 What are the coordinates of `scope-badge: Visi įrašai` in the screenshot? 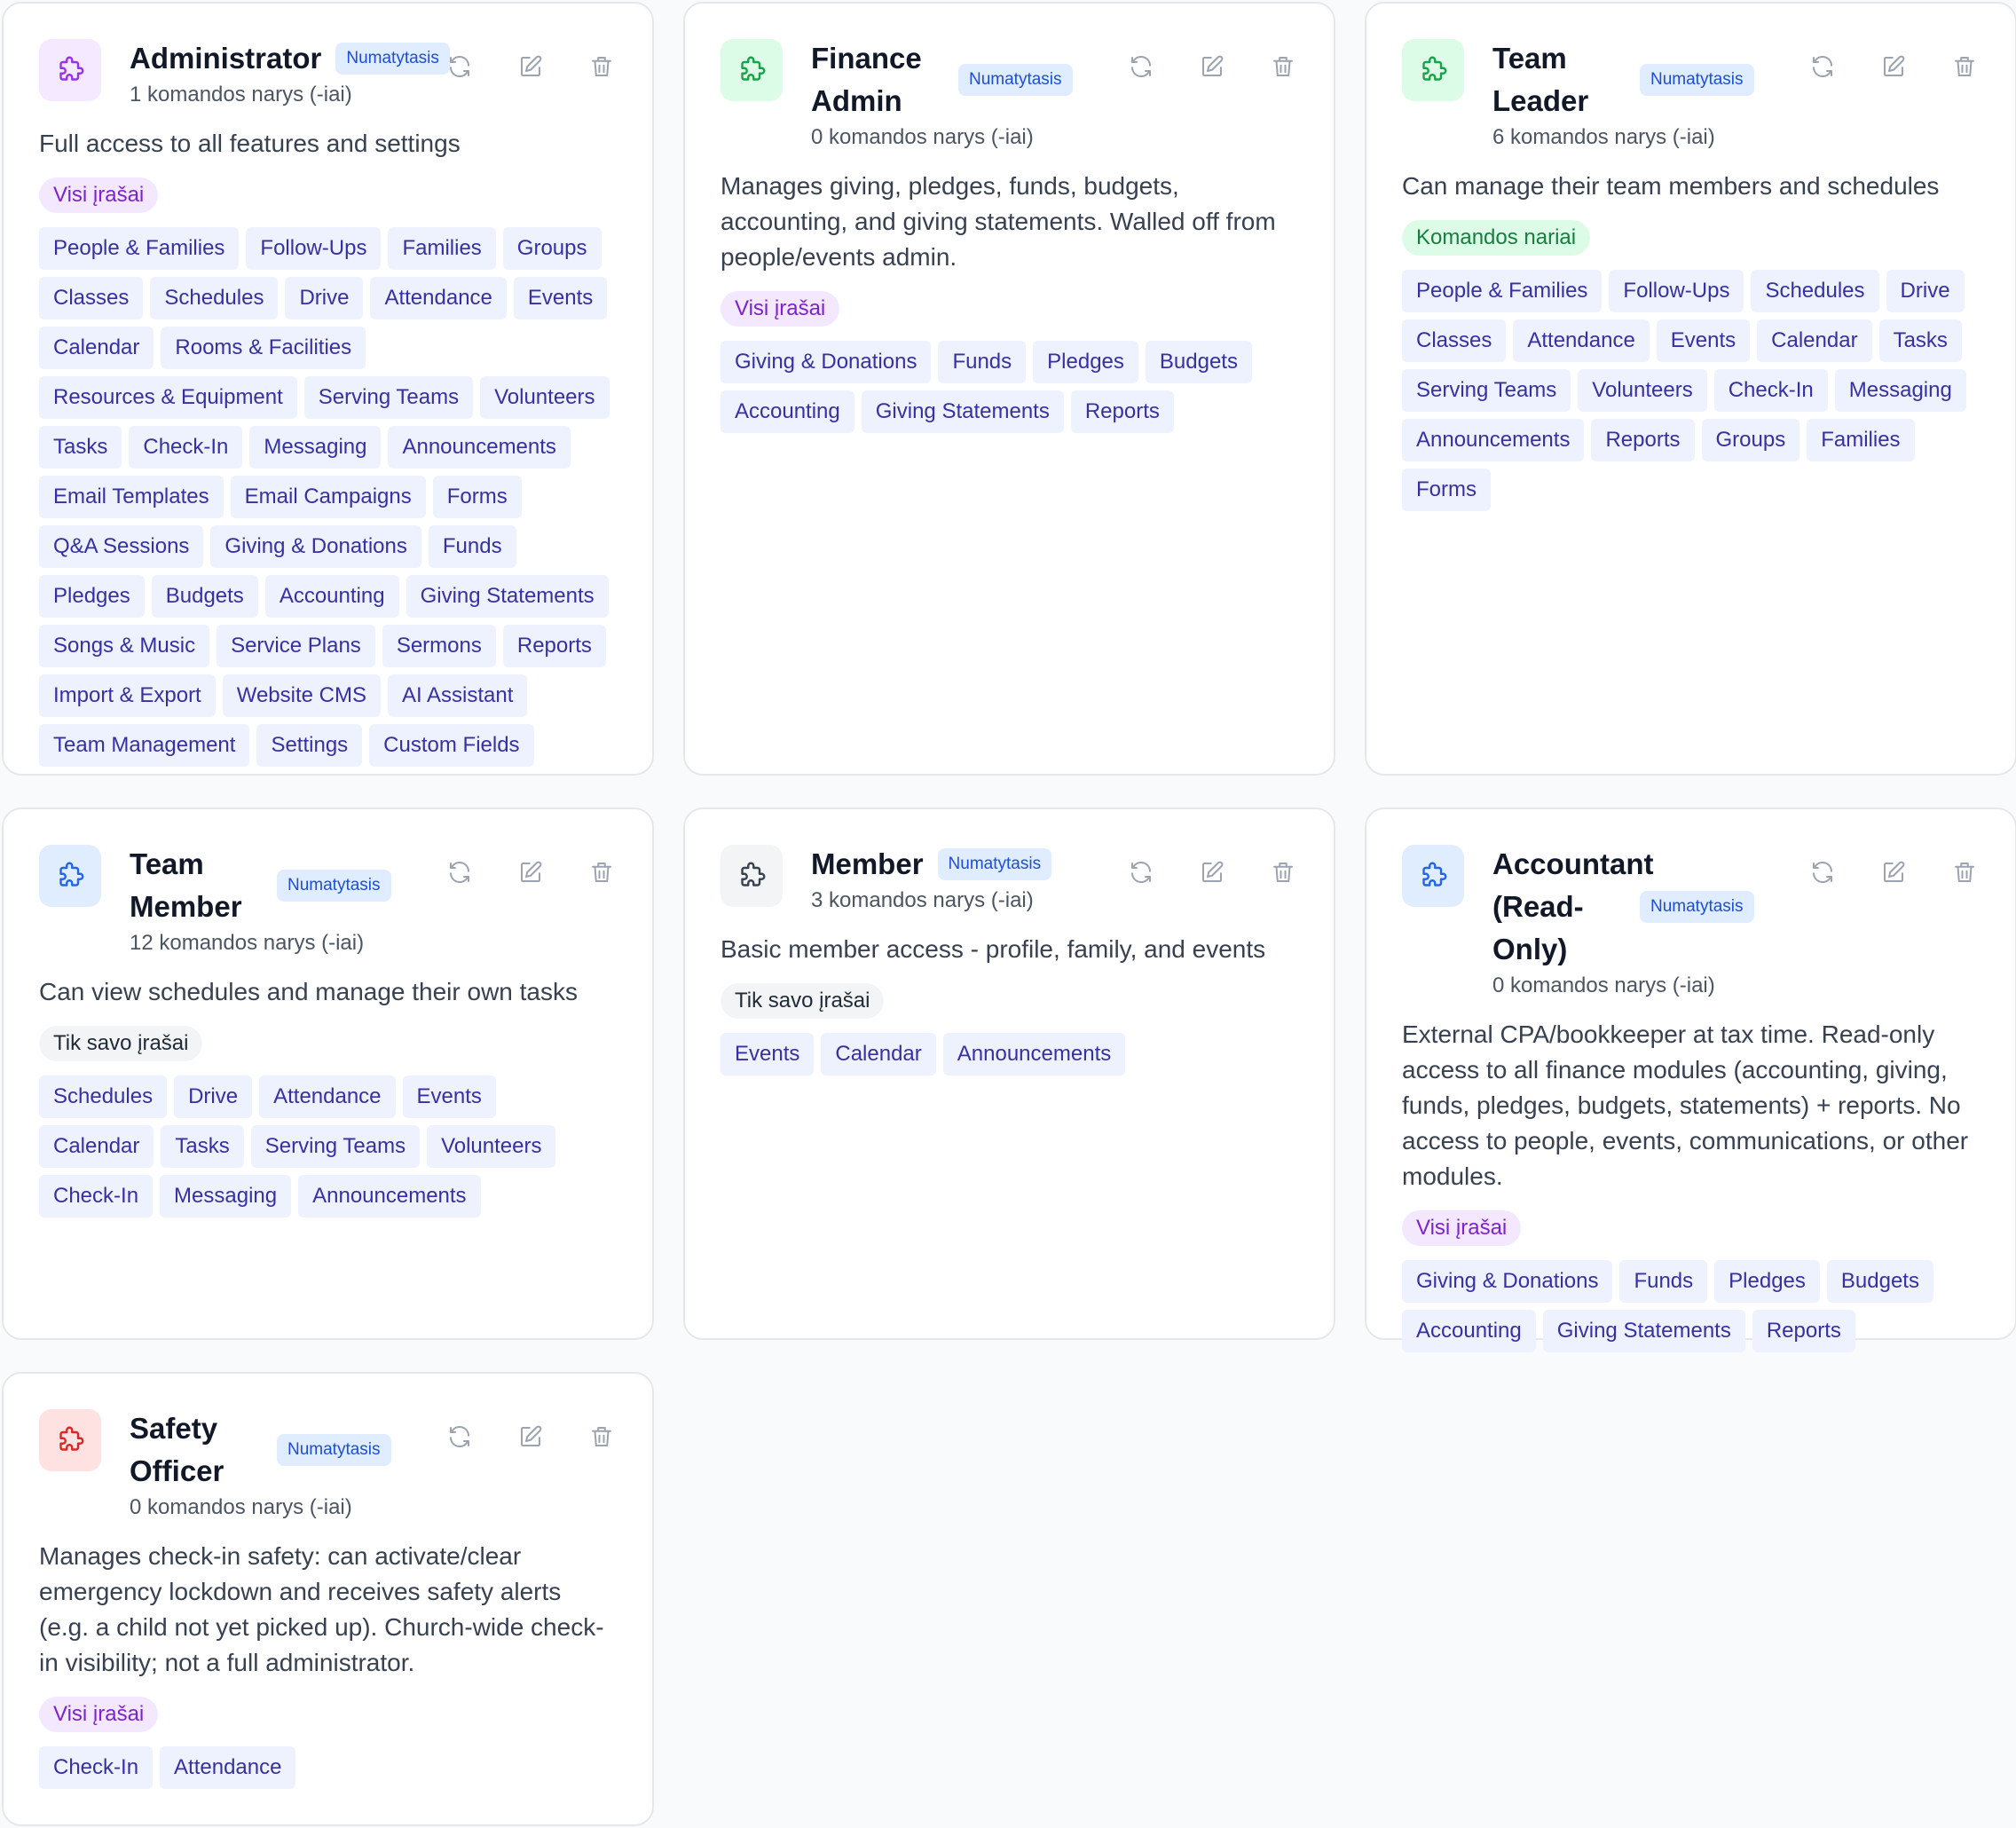 It's located at (780, 309).